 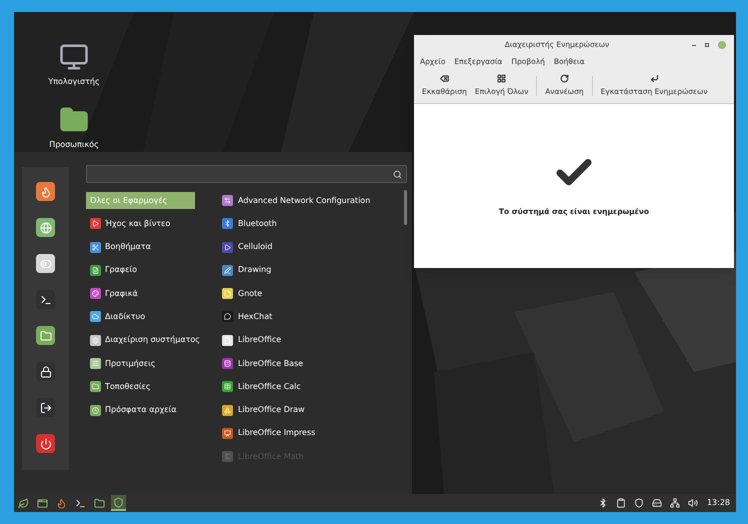 What do you see at coordinates (74, 82) in the screenshot?
I see `desktop-icon-label: Υπολογιστής` at bounding box center [74, 82].